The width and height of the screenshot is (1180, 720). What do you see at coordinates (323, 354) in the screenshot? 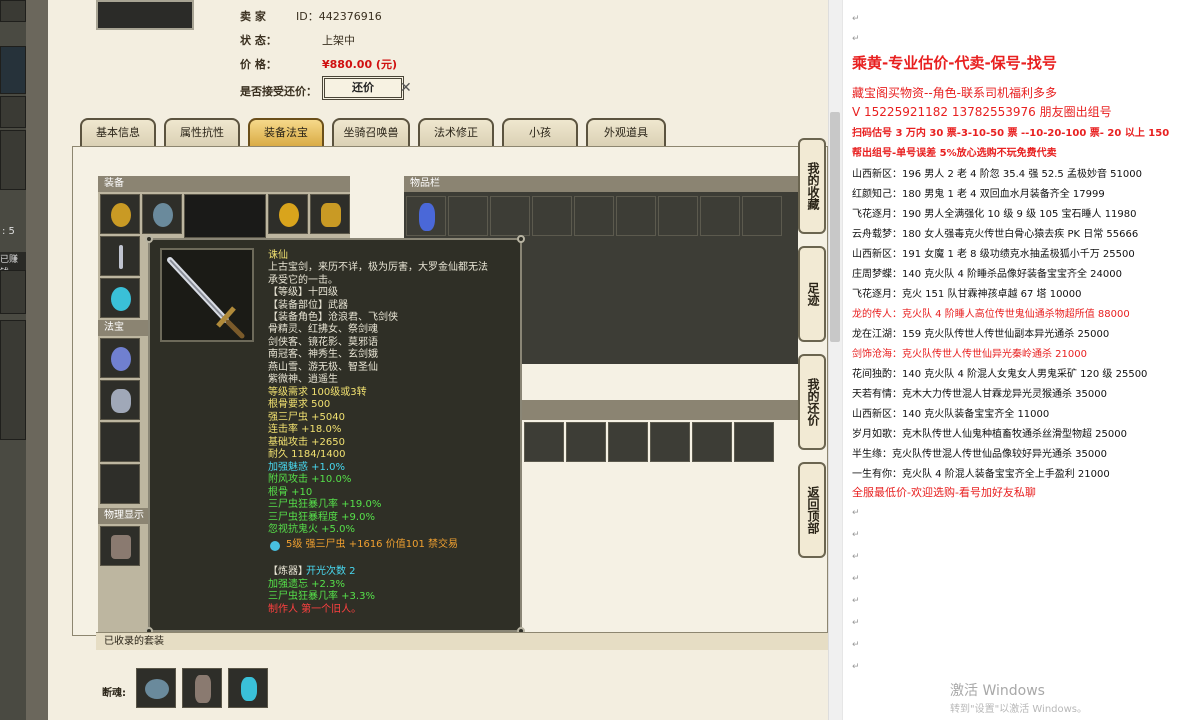
I see `tooltip-roles: 南冠客、神秀生、玄剑娥` at bounding box center [323, 354].